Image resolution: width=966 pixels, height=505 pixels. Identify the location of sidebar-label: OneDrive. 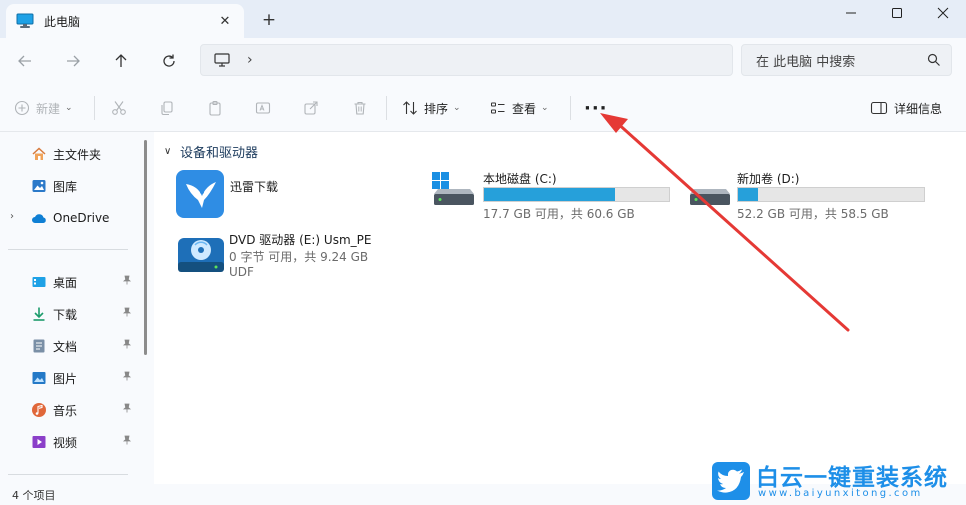
(81, 218).